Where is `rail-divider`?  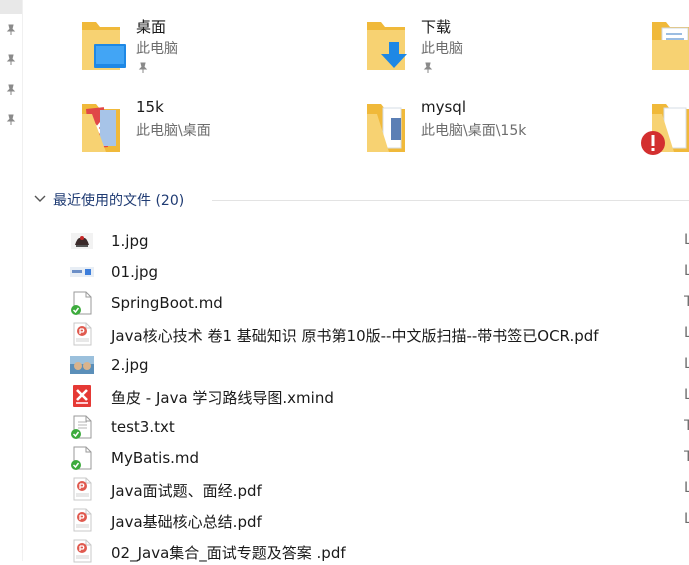
rail-divider is located at coordinates (22, 280).